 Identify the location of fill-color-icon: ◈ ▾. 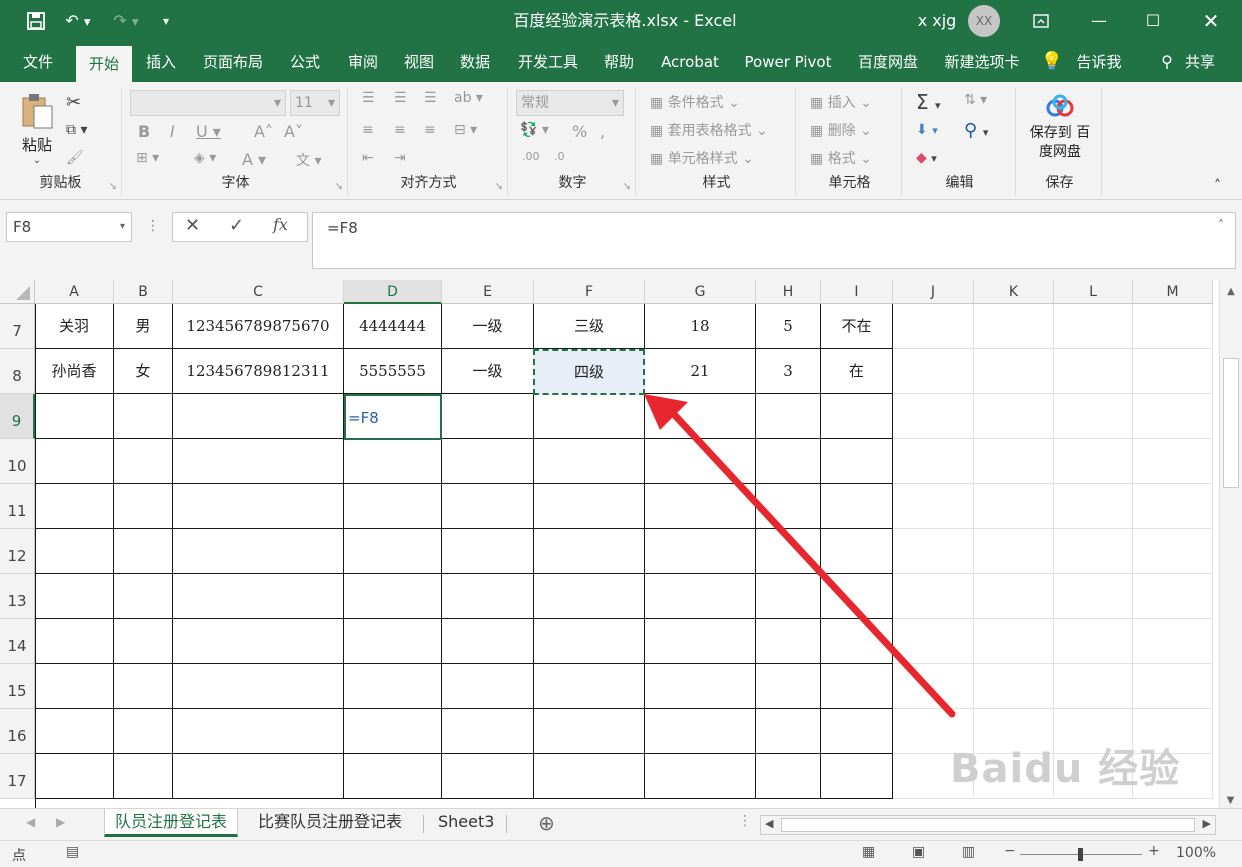
(205, 158).